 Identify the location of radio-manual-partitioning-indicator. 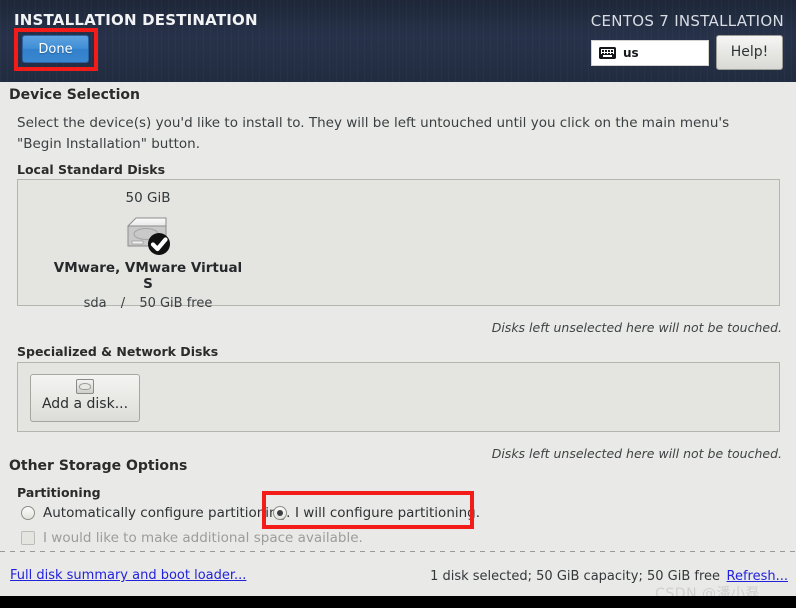
(280, 513).